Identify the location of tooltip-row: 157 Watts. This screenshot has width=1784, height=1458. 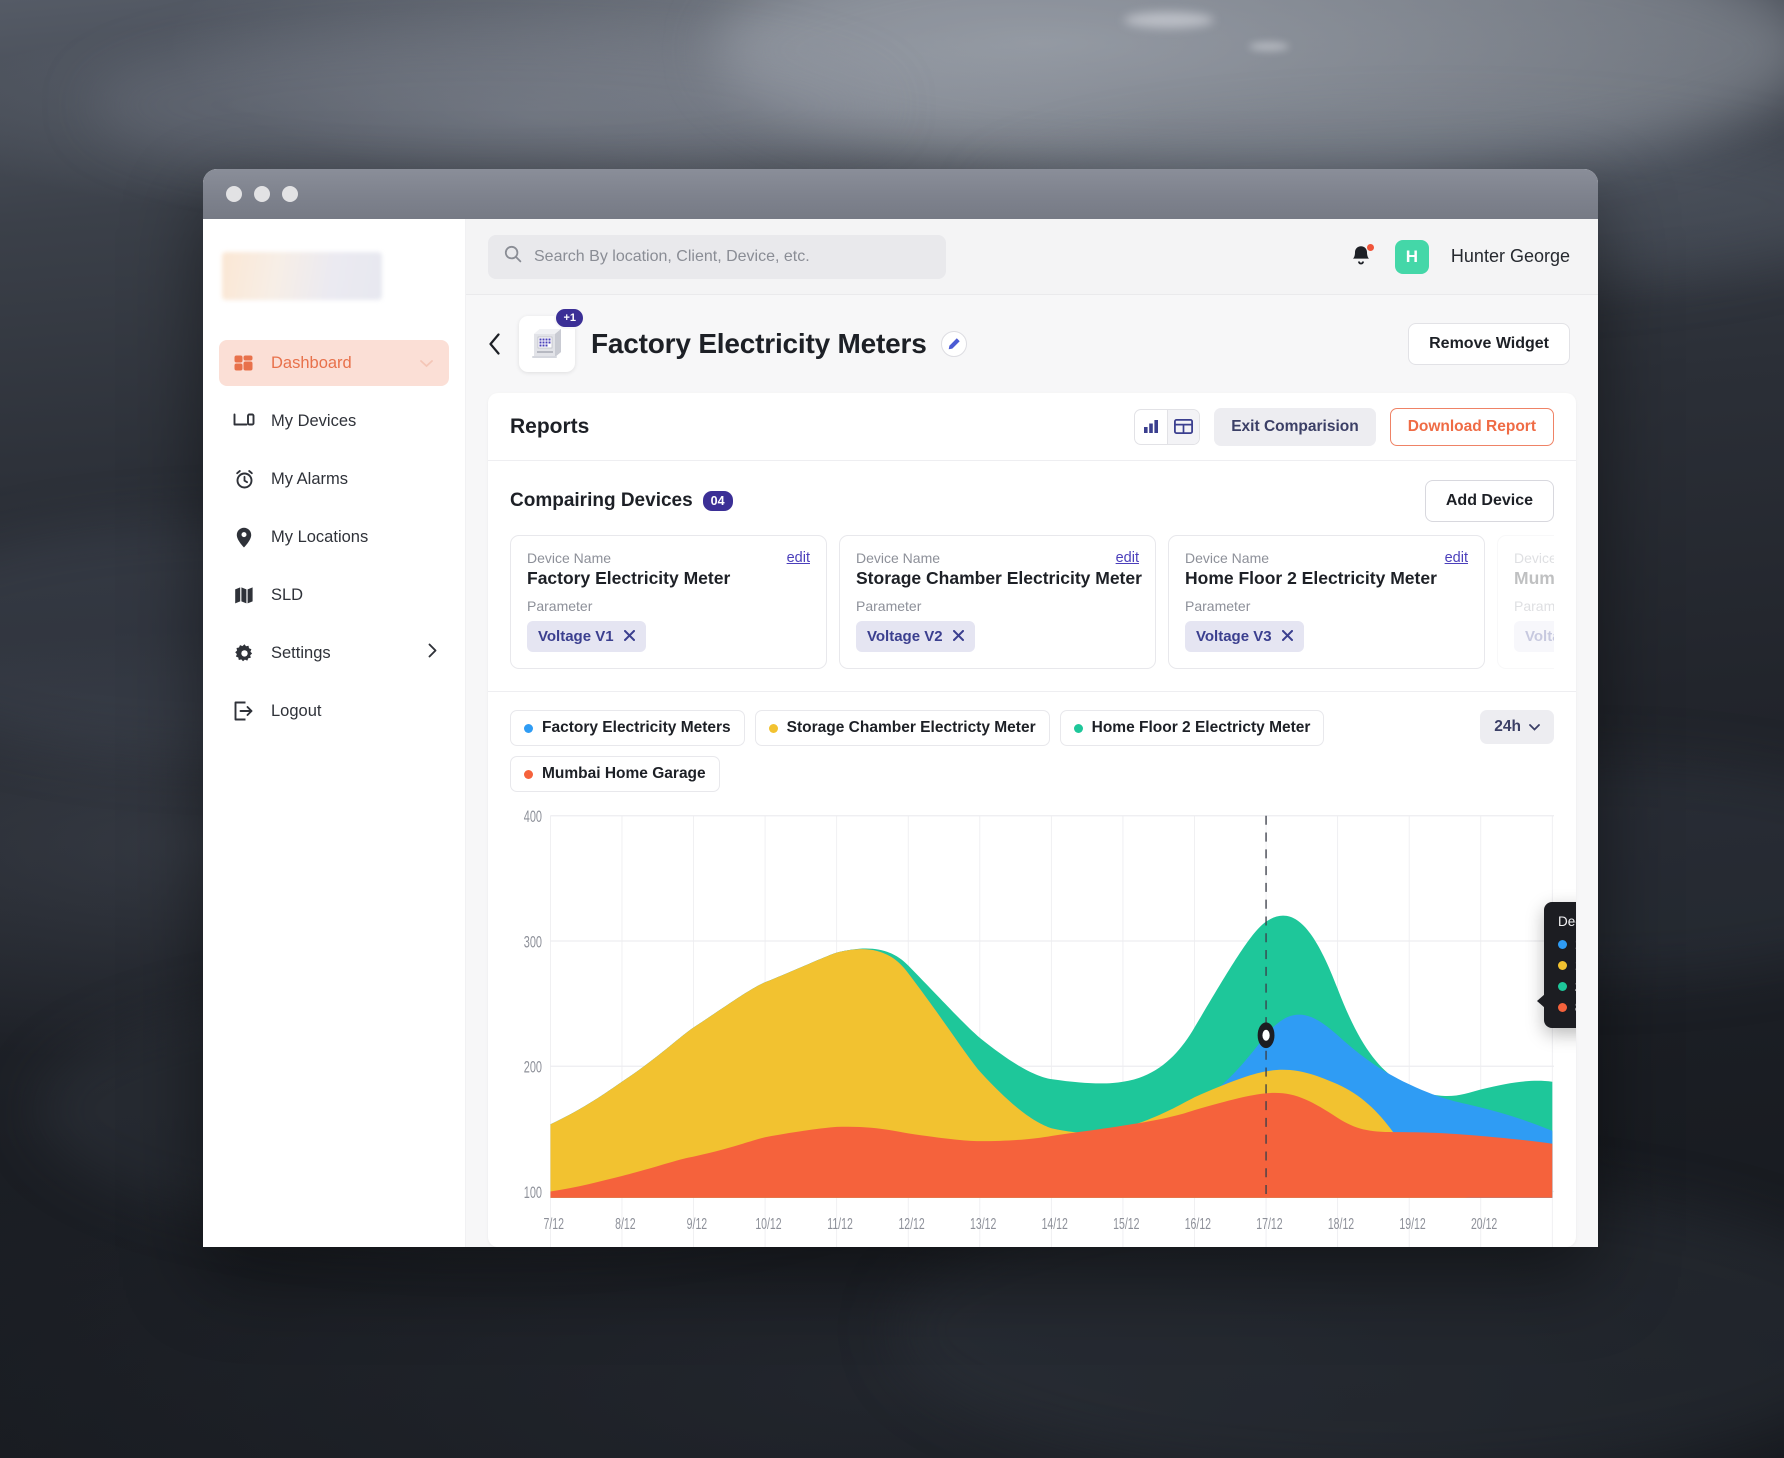
(1567, 965).